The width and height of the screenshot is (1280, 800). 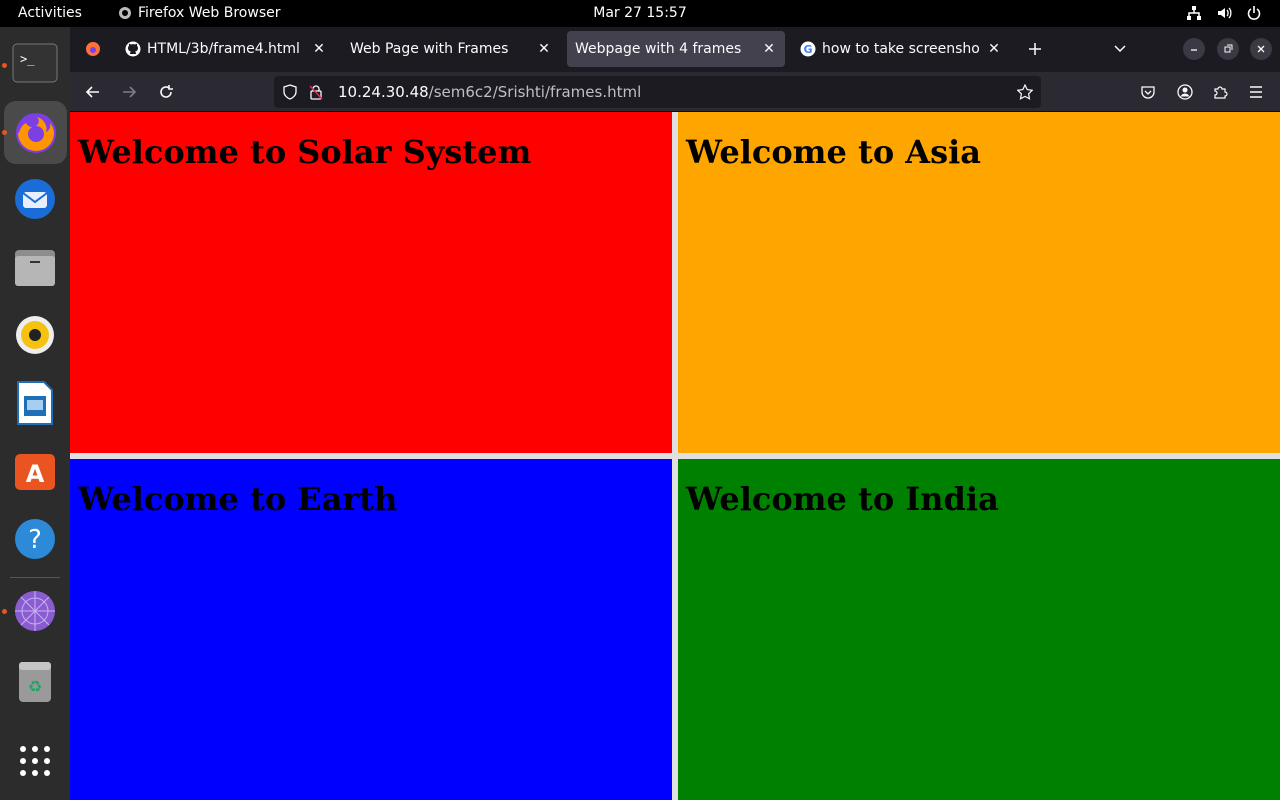 I want to click on github-icon, so click(x=133, y=49).